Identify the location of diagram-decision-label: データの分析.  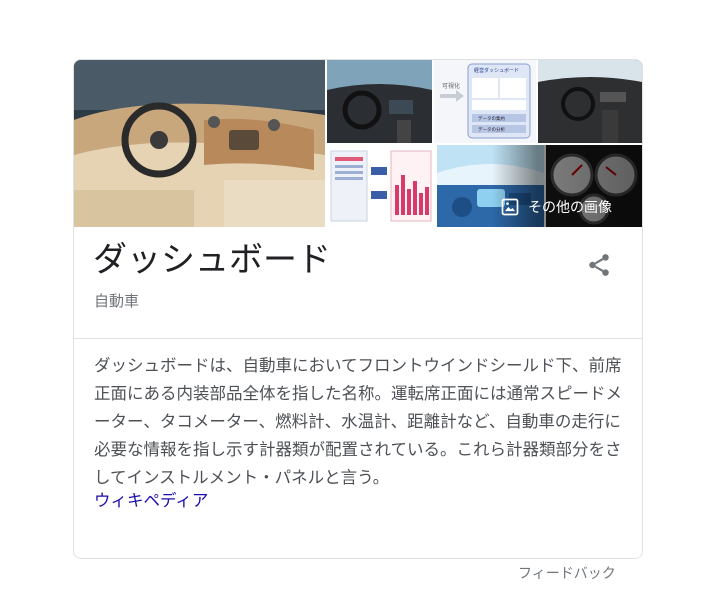
(491, 129).